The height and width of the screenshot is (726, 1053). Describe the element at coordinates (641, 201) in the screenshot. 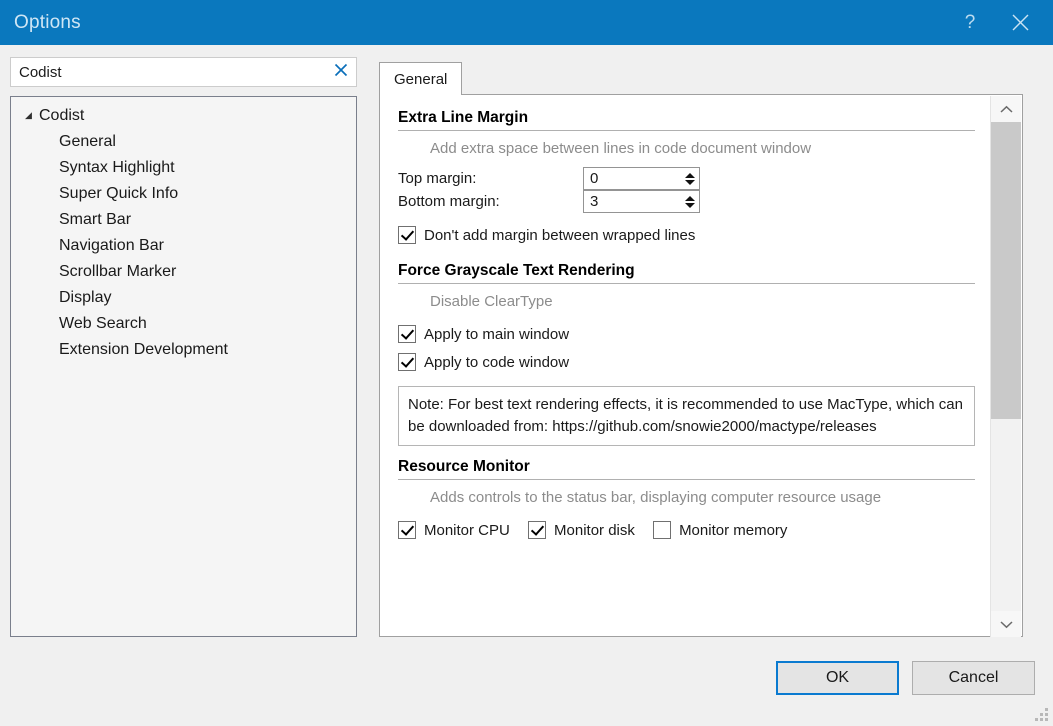

I see `bottom-margin-stepper: 3` at that location.